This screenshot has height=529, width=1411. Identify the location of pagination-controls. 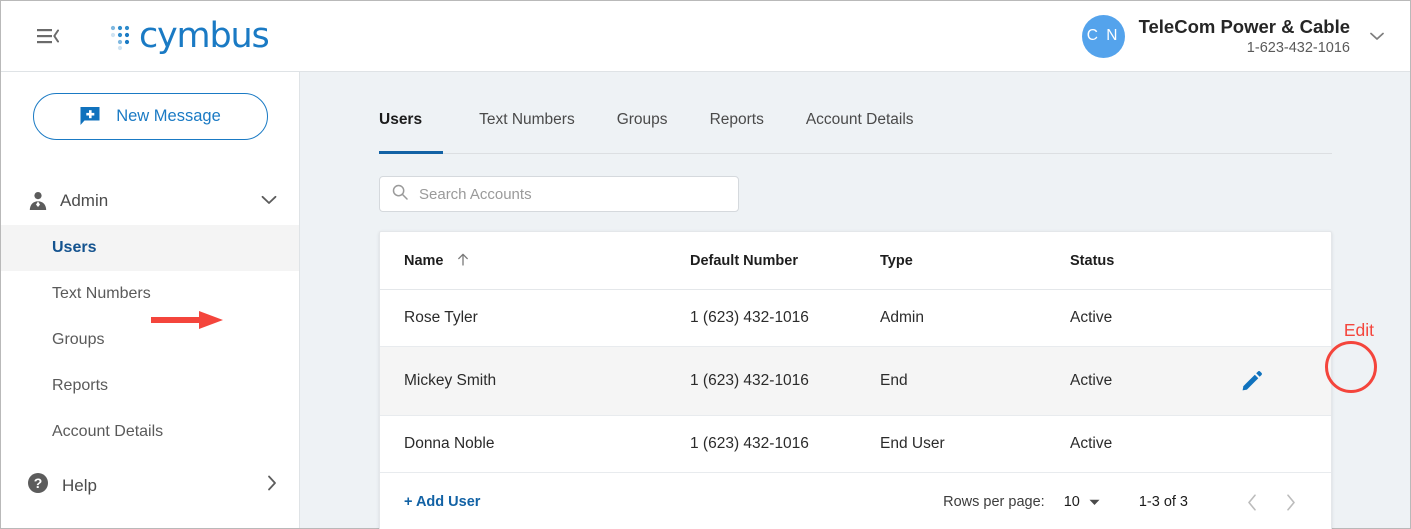
(1271, 502).